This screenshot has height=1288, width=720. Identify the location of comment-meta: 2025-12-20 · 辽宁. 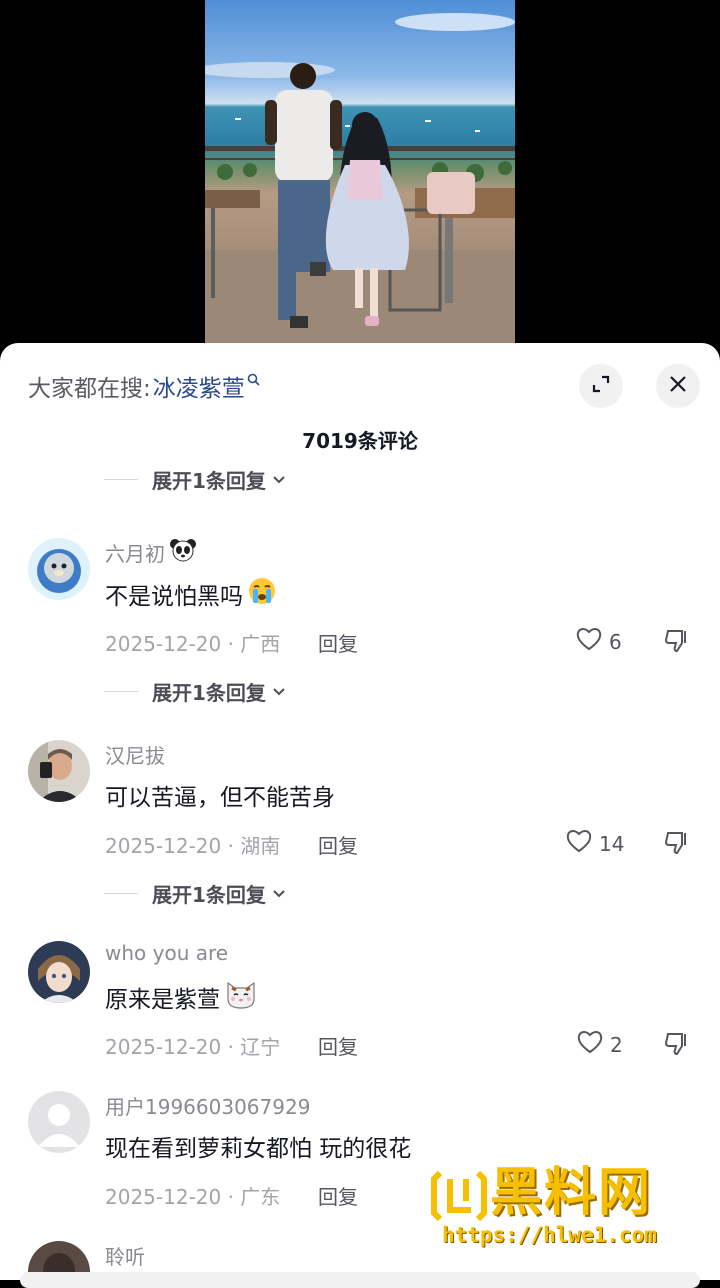
(193, 1047).